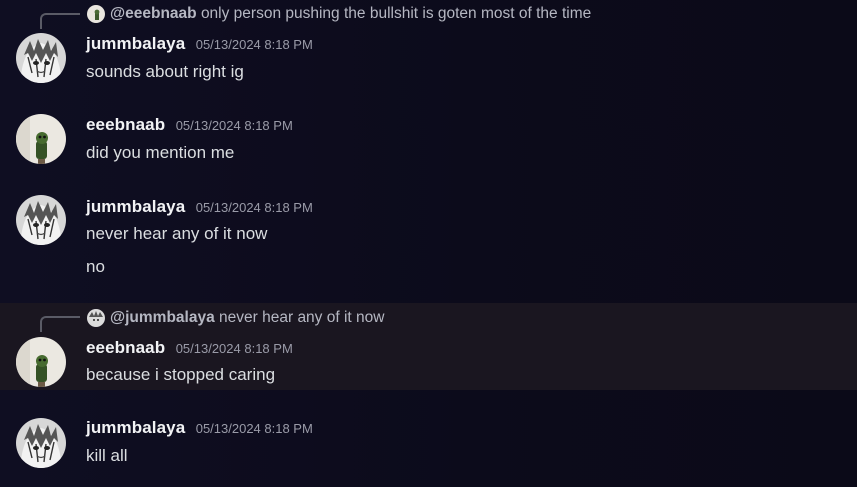 This screenshot has height=487, width=857. I want to click on message-text: because i stopped caring, so click(181, 374).